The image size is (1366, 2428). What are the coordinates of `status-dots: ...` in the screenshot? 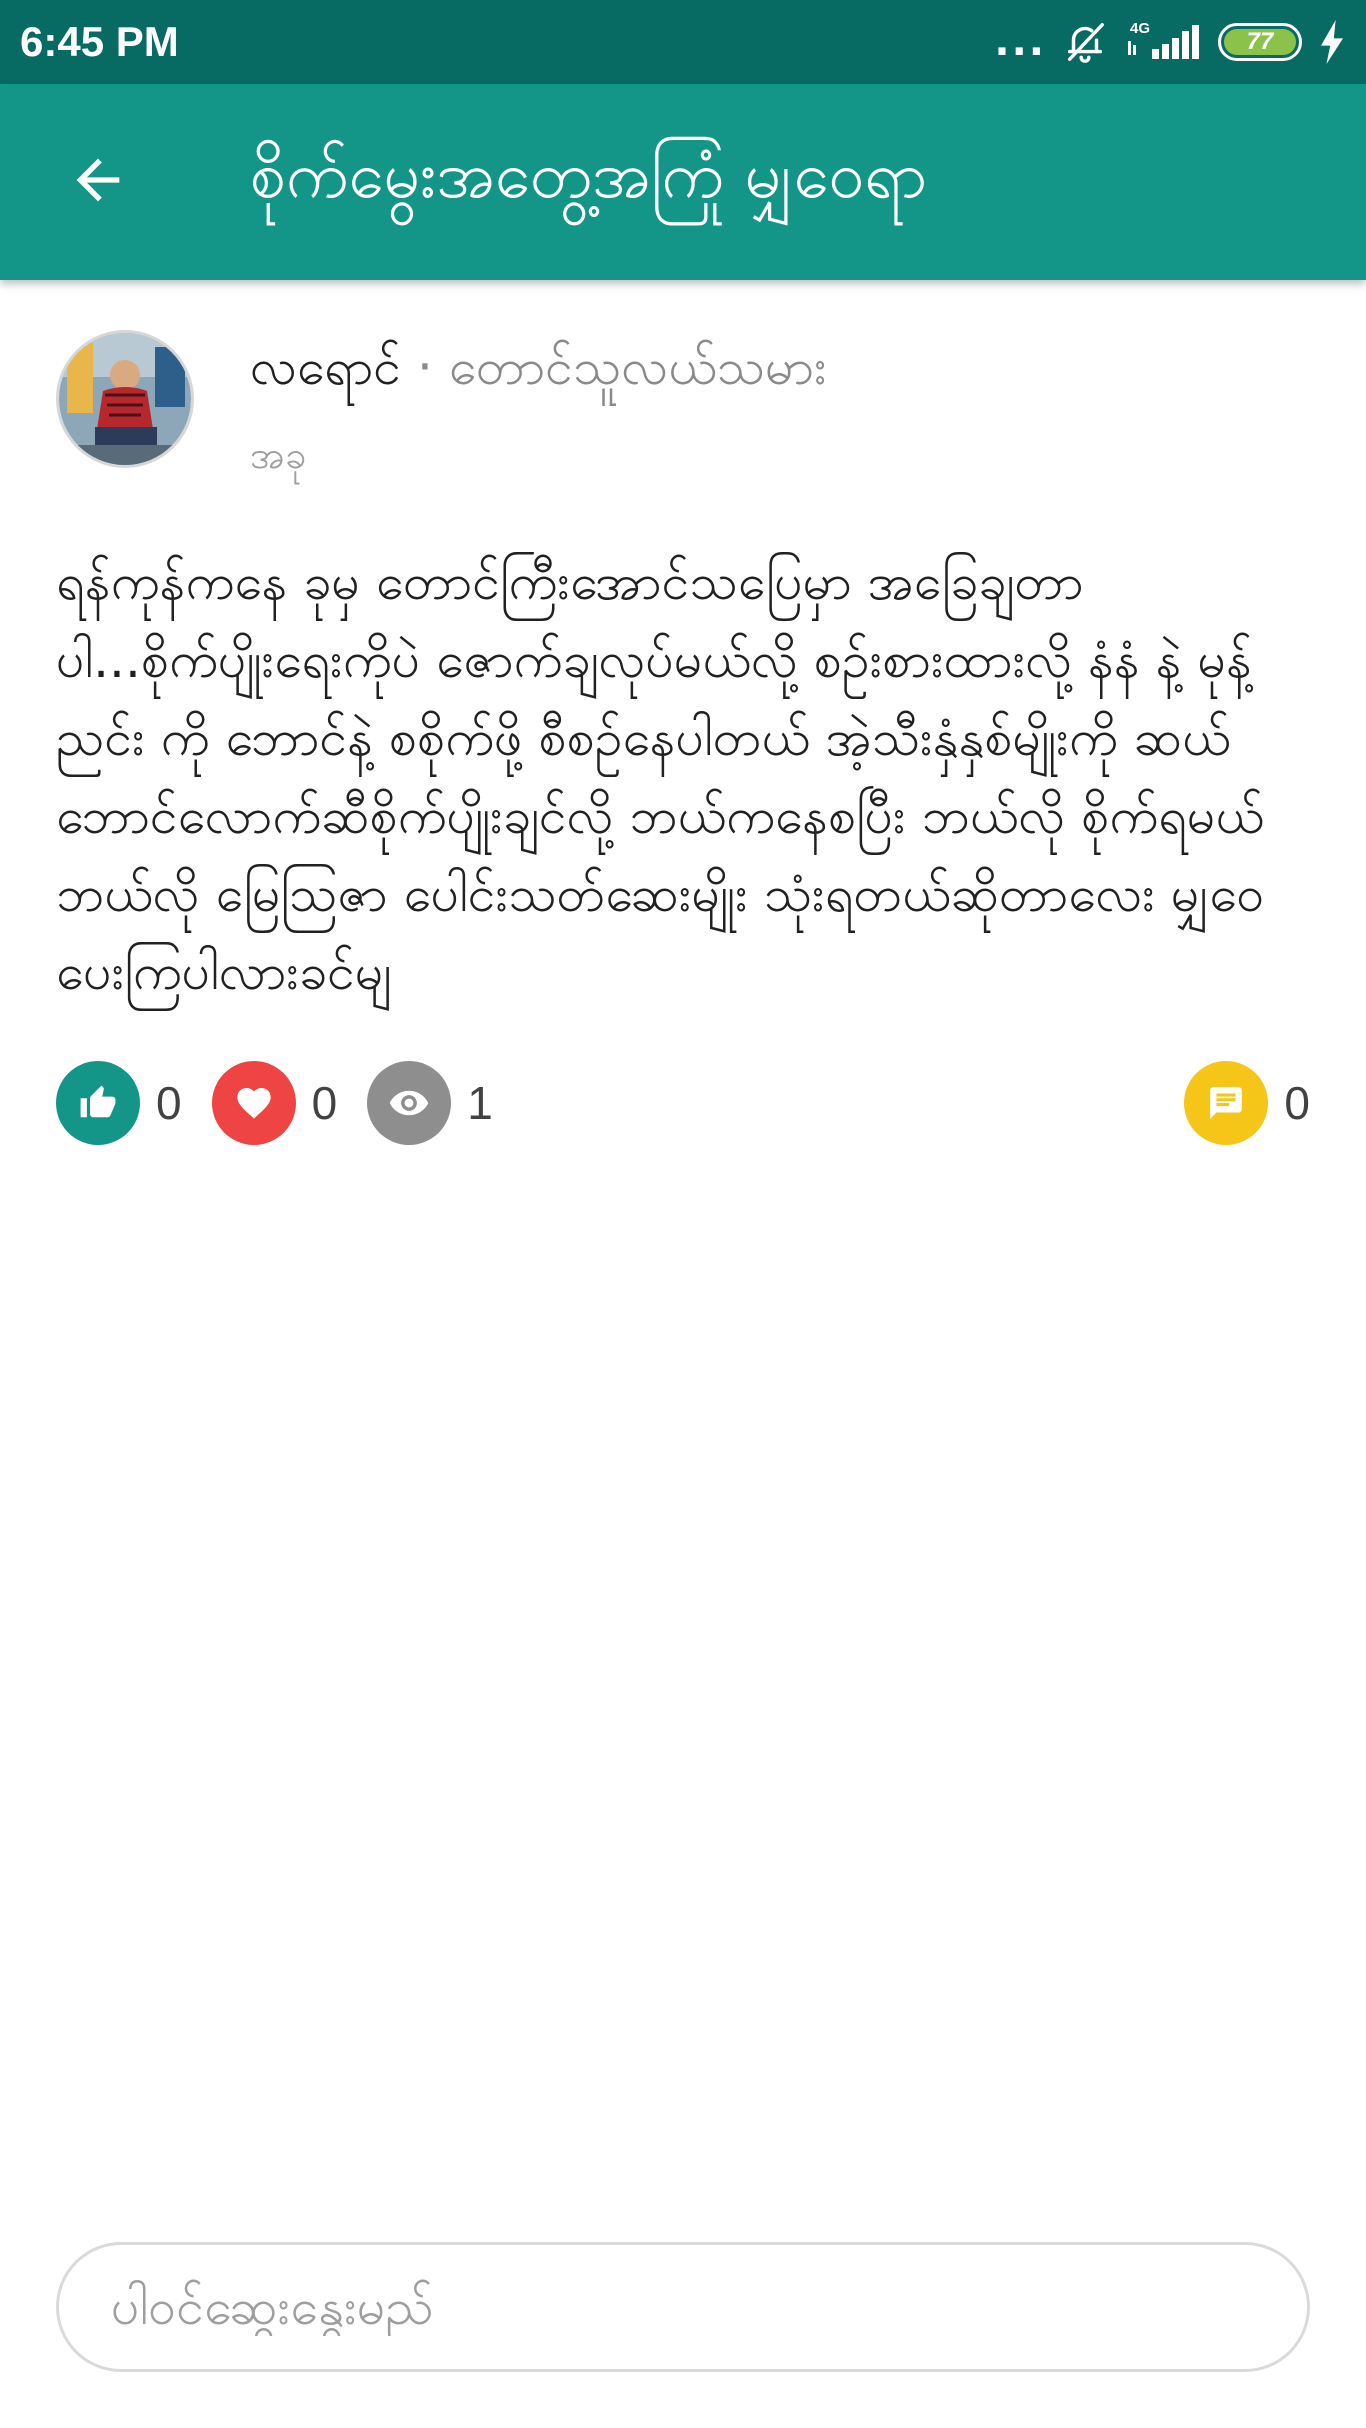 It's located at (1020, 42).